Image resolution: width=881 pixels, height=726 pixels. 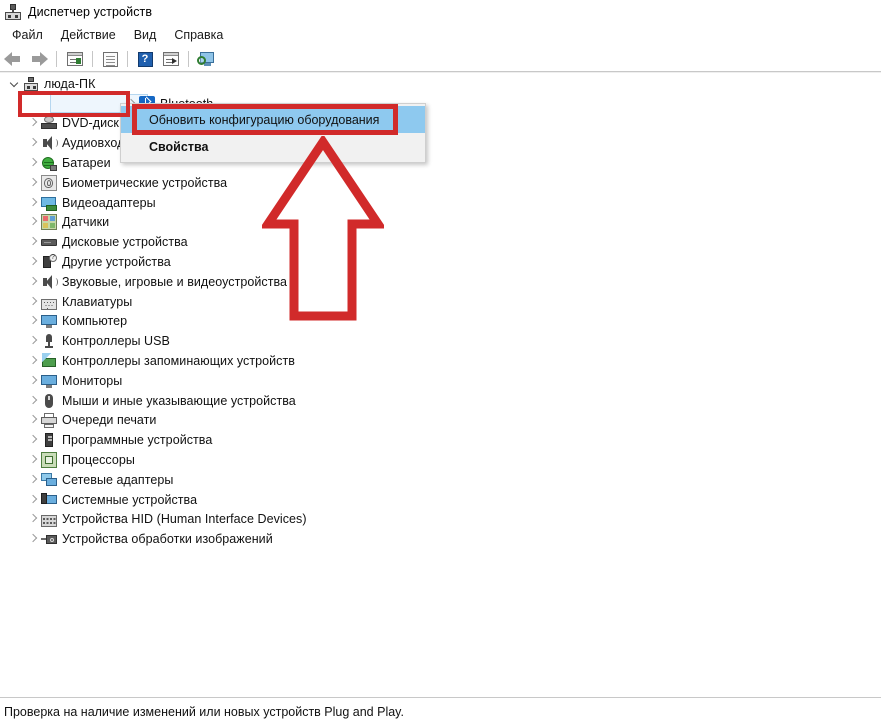 I want to click on tree-item-imaging-devices: Устройства обработки изображений, so click(x=440, y=539).